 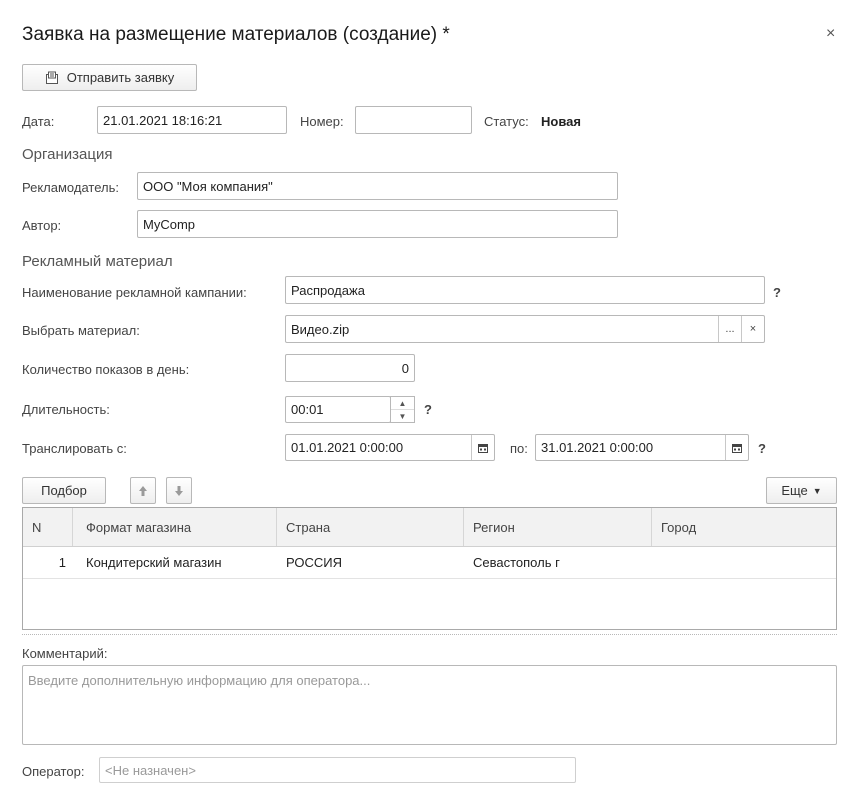 I want to click on arrow-down-icon, so click(x=179, y=490).